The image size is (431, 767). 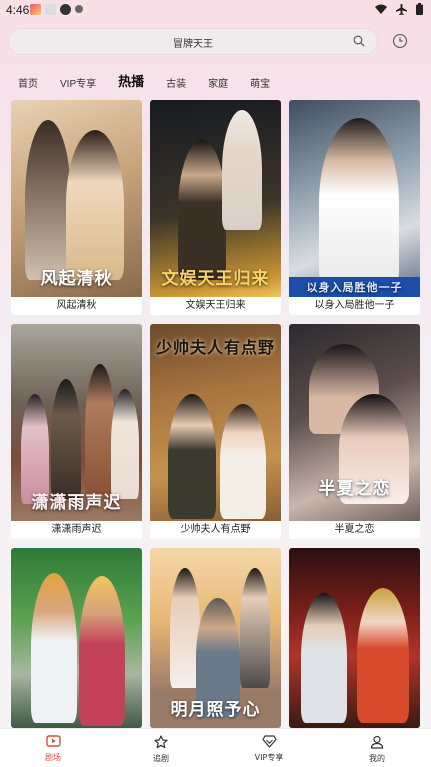 What do you see at coordinates (215, 529) in the screenshot?
I see `drama-title: 少帅夫人有点野` at bounding box center [215, 529].